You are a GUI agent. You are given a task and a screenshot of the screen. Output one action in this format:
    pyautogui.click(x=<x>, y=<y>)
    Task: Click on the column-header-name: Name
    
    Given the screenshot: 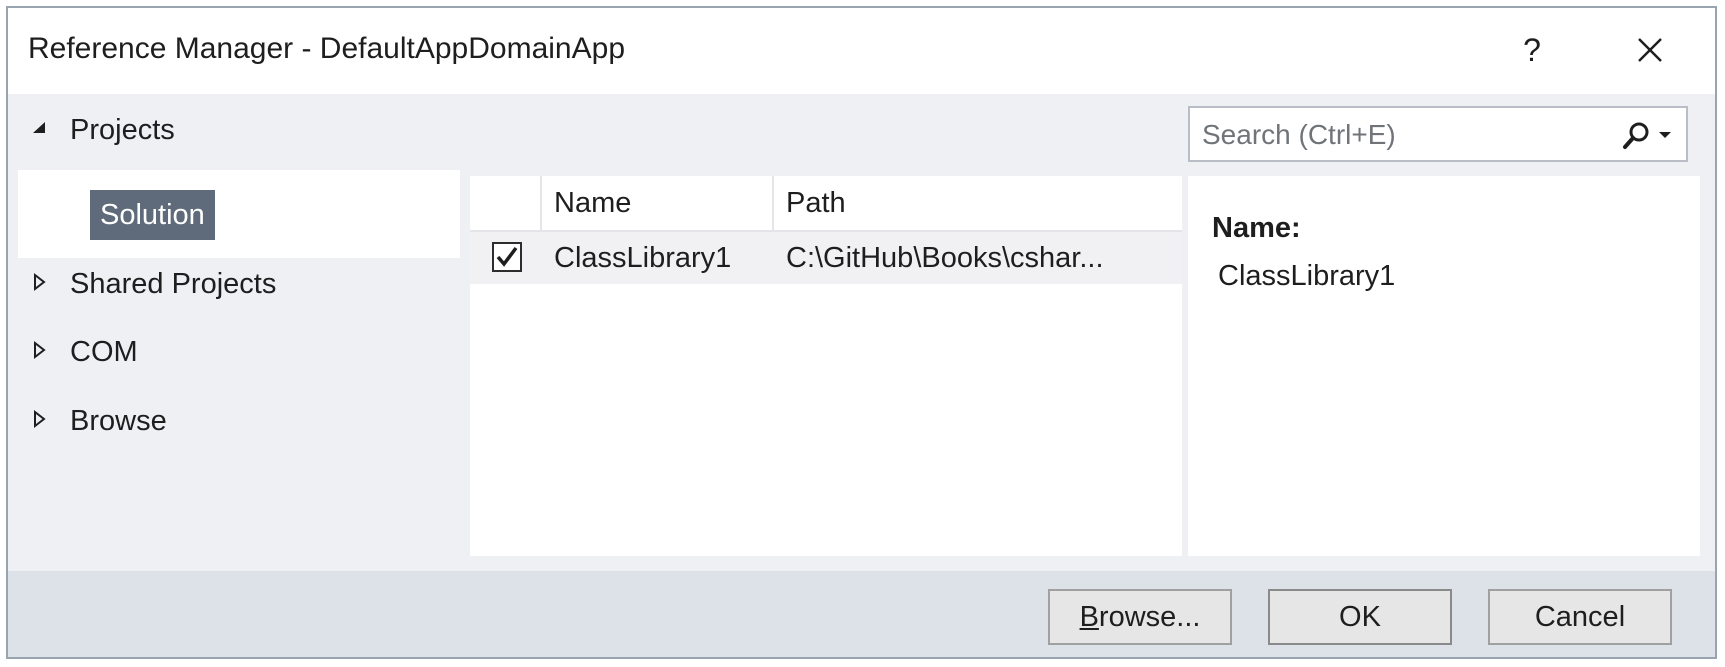 What is the action you would take?
    pyautogui.click(x=658, y=203)
    